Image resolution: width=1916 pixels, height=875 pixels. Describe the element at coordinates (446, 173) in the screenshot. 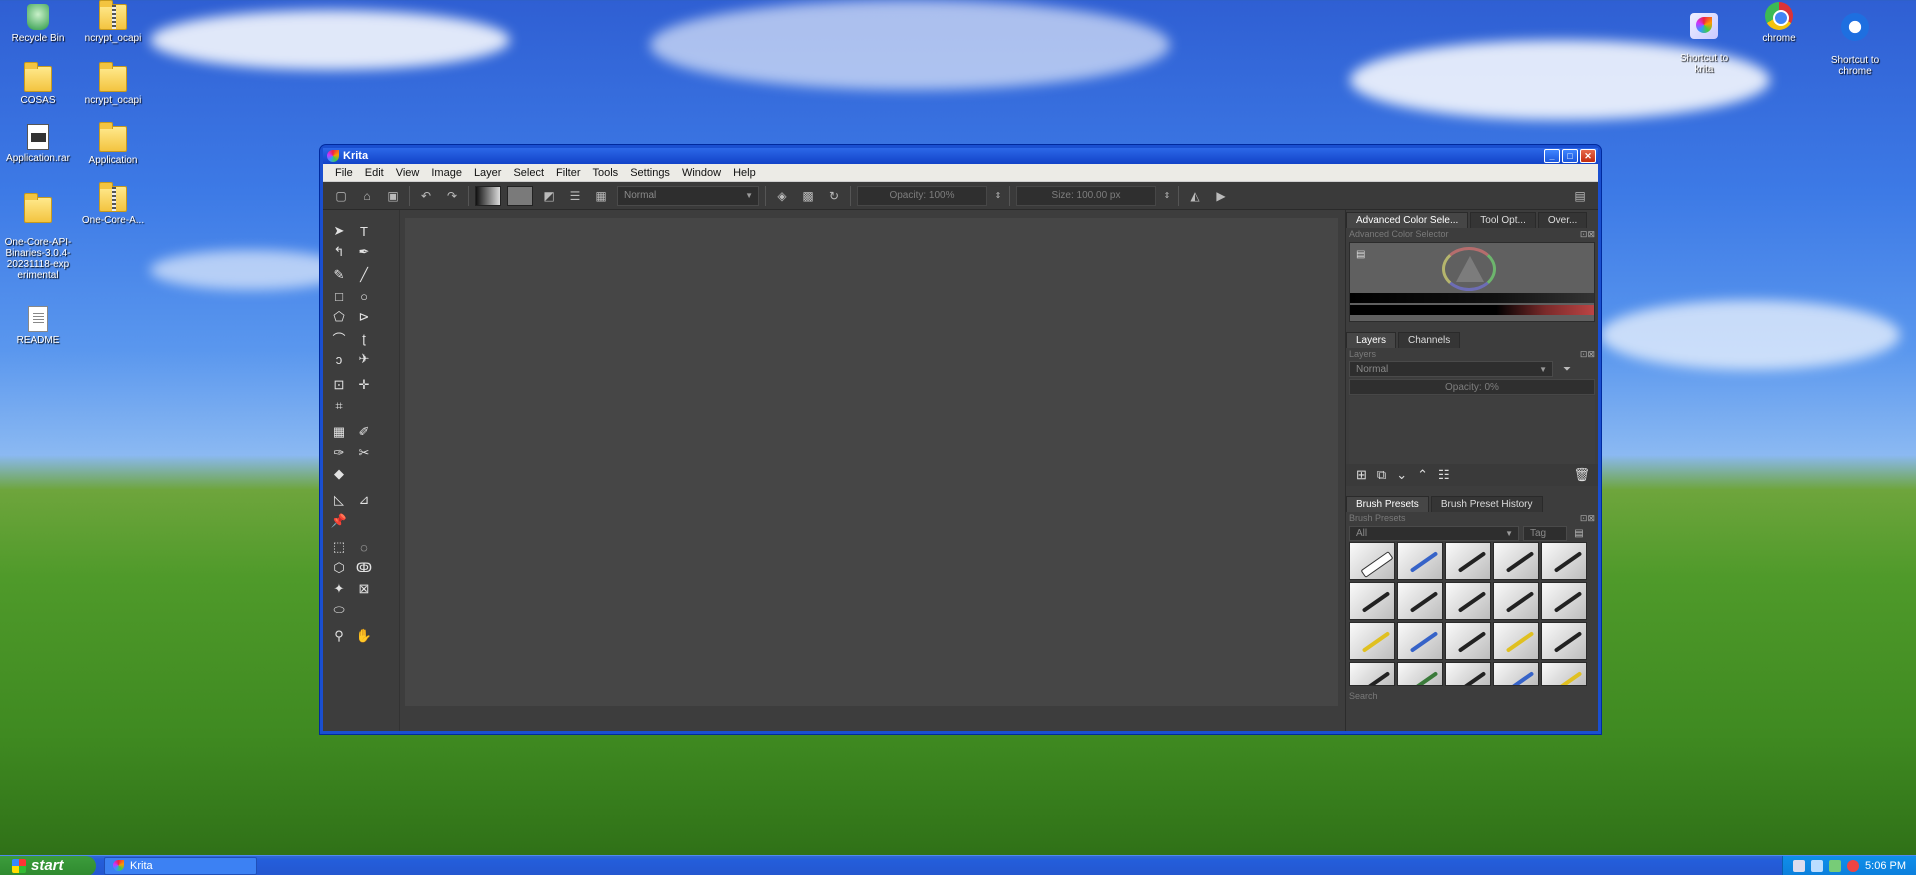

I see `menu-image: Image` at that location.